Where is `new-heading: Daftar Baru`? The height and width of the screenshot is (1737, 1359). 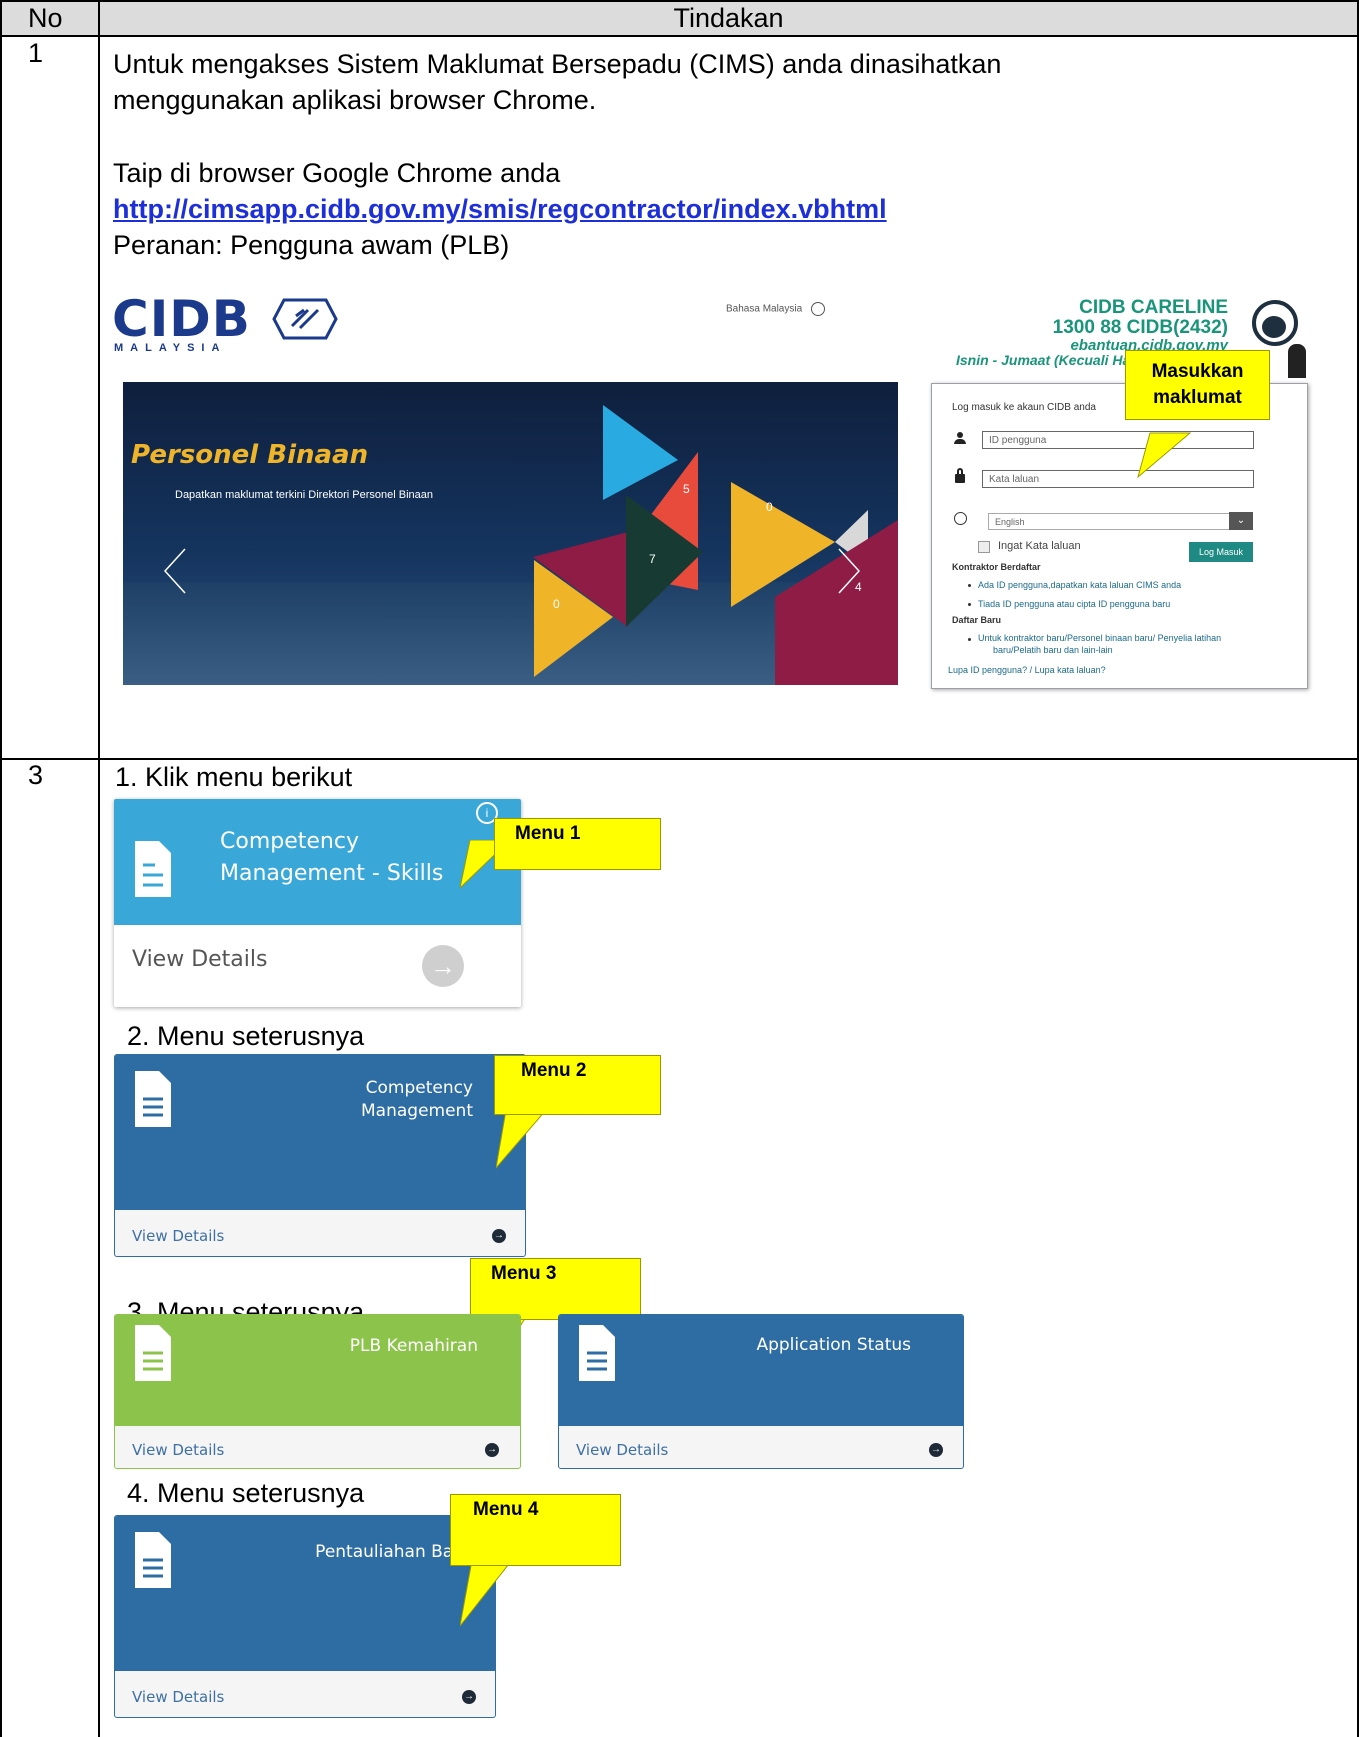 new-heading: Daftar Baru is located at coordinates (977, 620).